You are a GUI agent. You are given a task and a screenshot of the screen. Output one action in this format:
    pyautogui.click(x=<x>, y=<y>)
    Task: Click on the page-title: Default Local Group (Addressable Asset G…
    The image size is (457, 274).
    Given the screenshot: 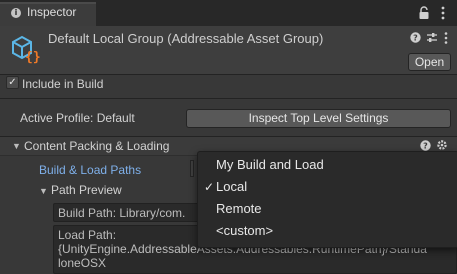 What is the action you would take?
    pyautogui.click(x=186, y=38)
    